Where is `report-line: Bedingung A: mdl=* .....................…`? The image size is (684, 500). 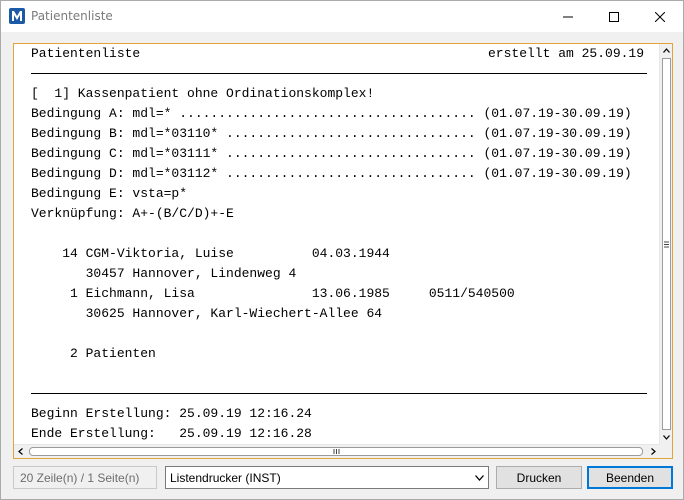
report-line: Bedingung A: mdl=* .....................… is located at coordinates (331, 113).